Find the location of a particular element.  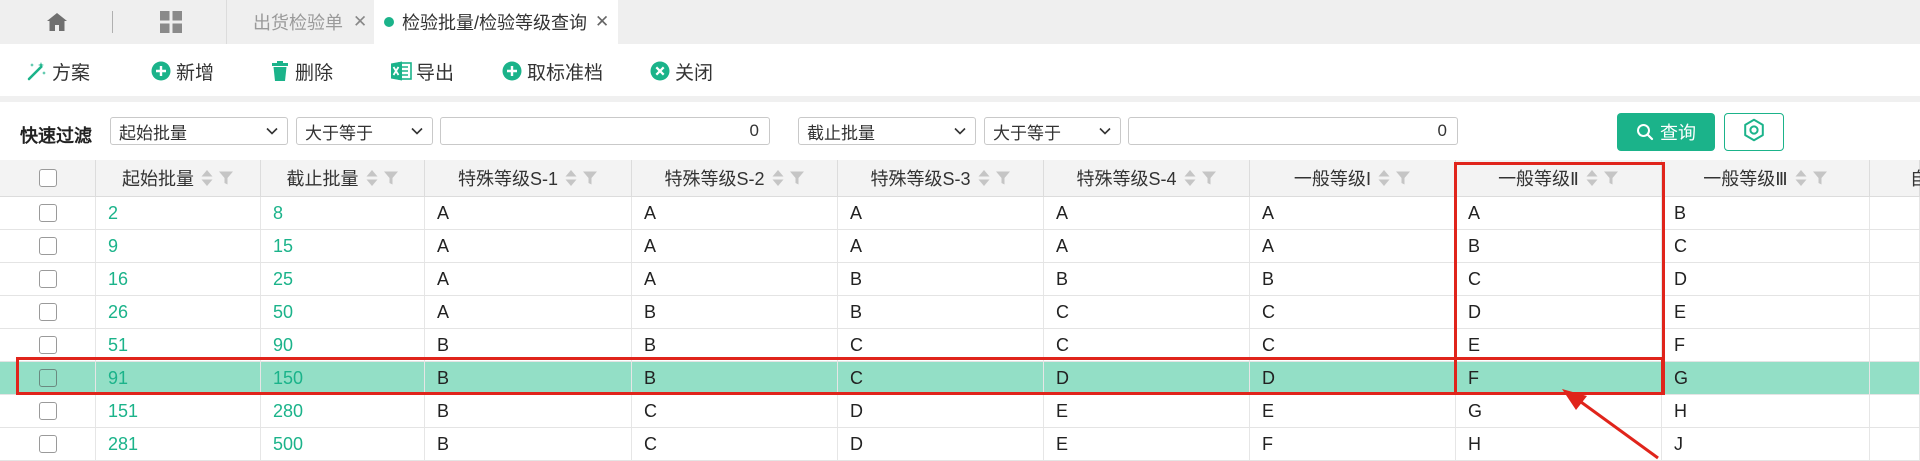

table-cell: 500 is located at coordinates (343, 444).